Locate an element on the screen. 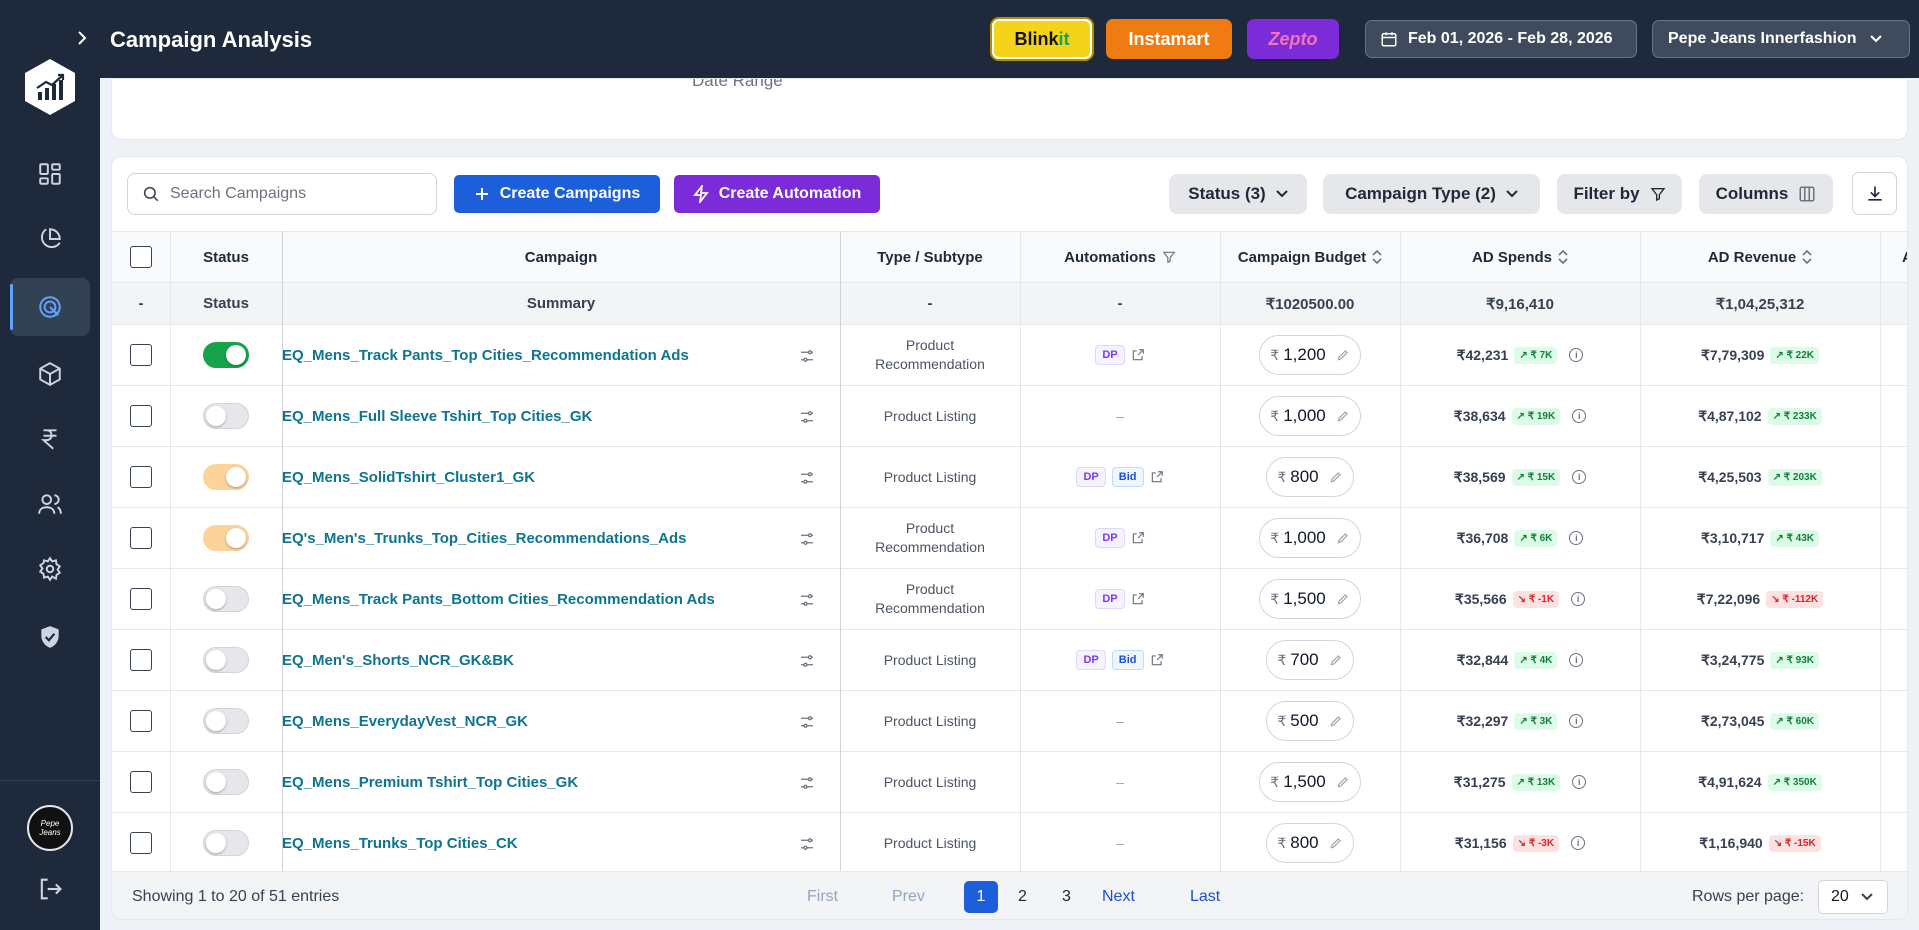 The height and width of the screenshot is (930, 1919). nav-analytics is located at coordinates (50, 239).